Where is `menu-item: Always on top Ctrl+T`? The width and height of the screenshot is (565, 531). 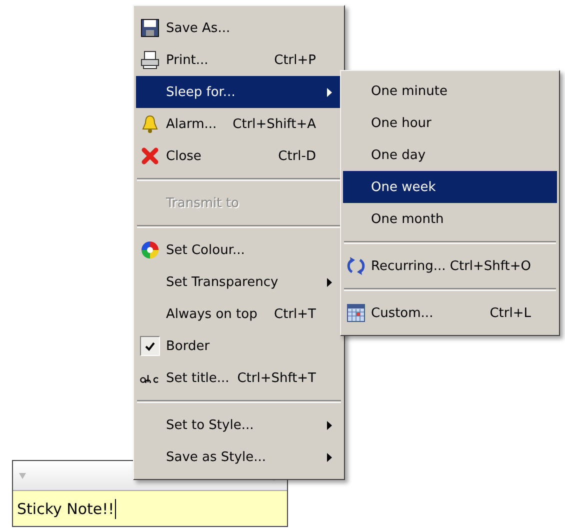 menu-item: Always on top Ctrl+T is located at coordinates (239, 314).